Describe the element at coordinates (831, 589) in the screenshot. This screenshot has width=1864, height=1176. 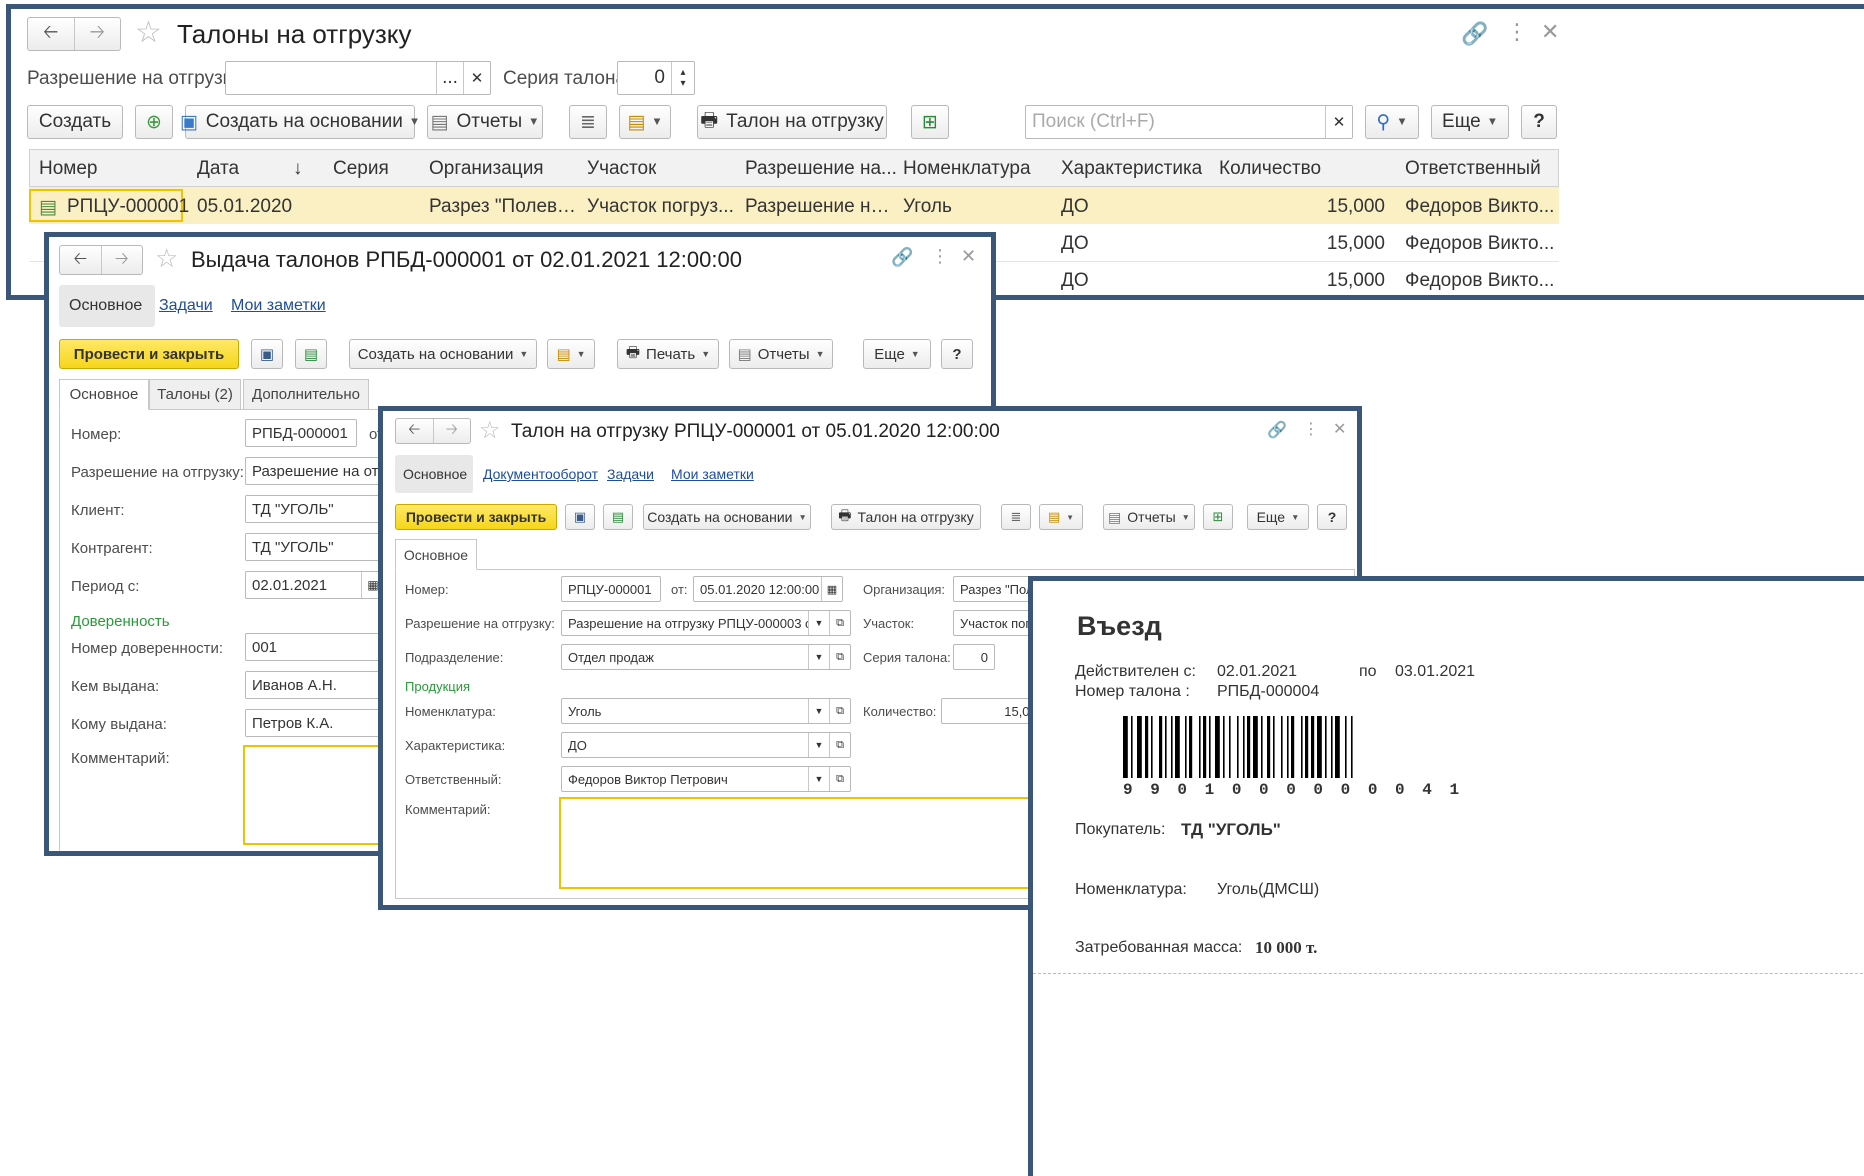
I see `calendar-icon: ▦` at that location.